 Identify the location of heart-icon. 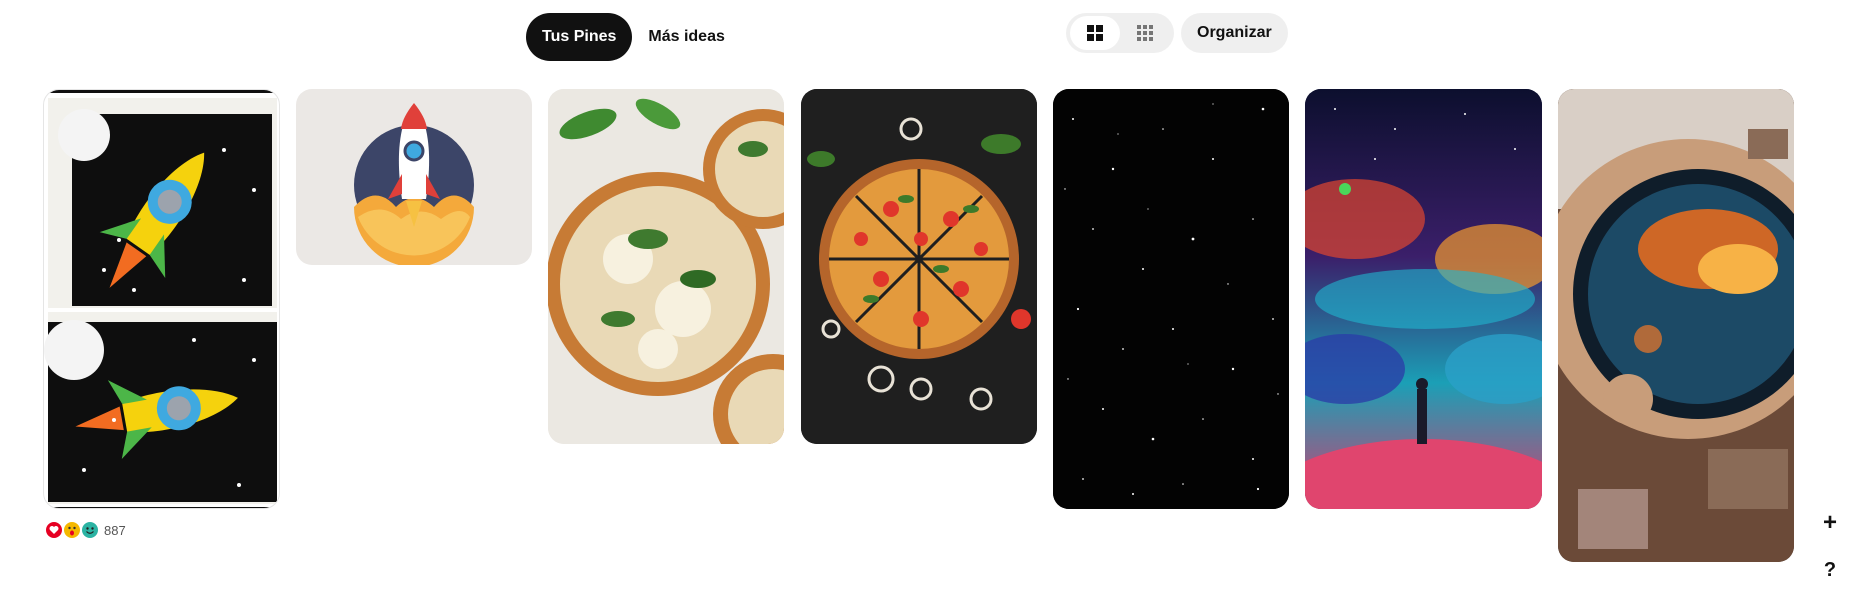
(54, 530).